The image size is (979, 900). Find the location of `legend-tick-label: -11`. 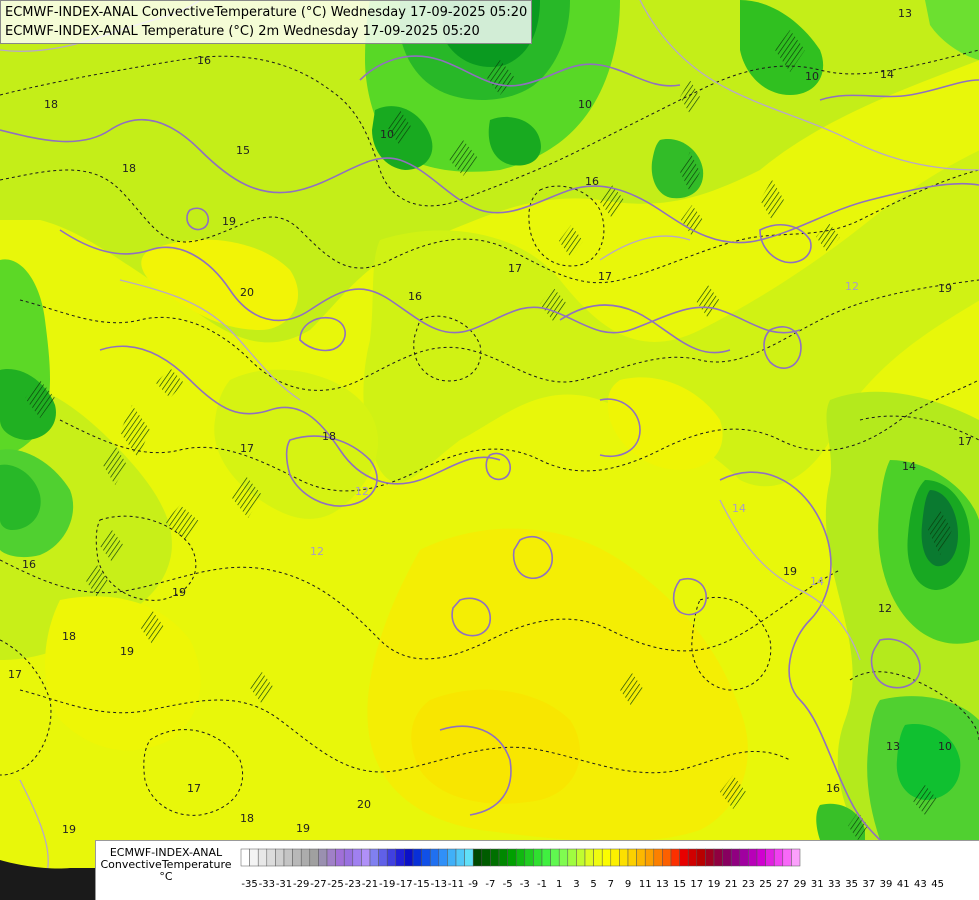

legend-tick-label: -11 is located at coordinates (456, 884).